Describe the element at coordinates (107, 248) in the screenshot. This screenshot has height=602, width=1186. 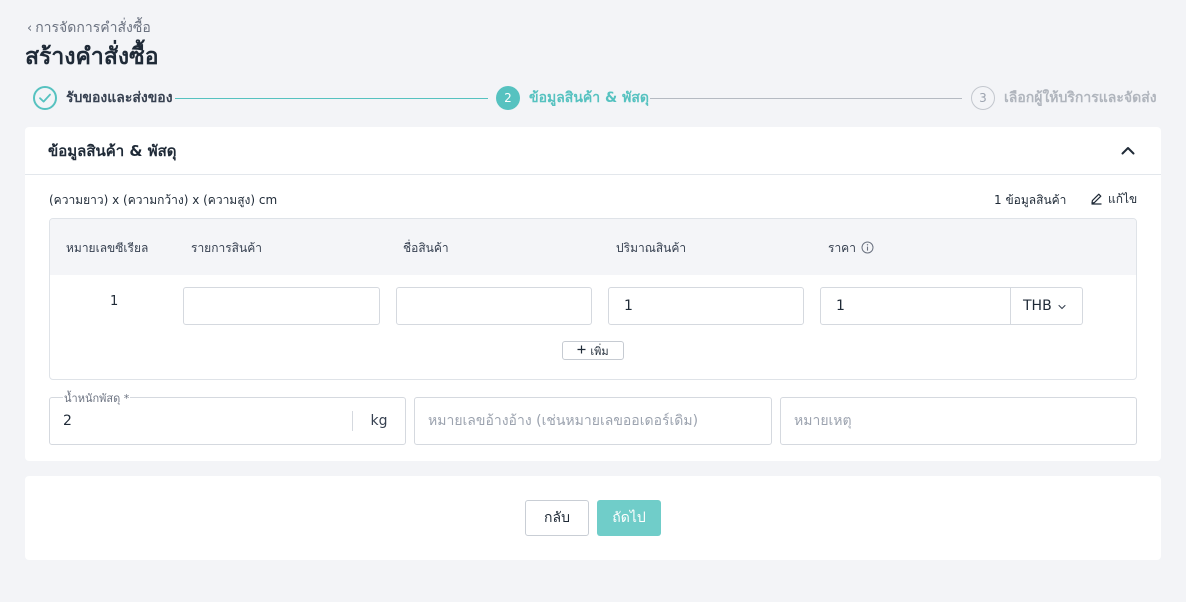
I see `column-header: หมายเลขซีเรียล` at that location.